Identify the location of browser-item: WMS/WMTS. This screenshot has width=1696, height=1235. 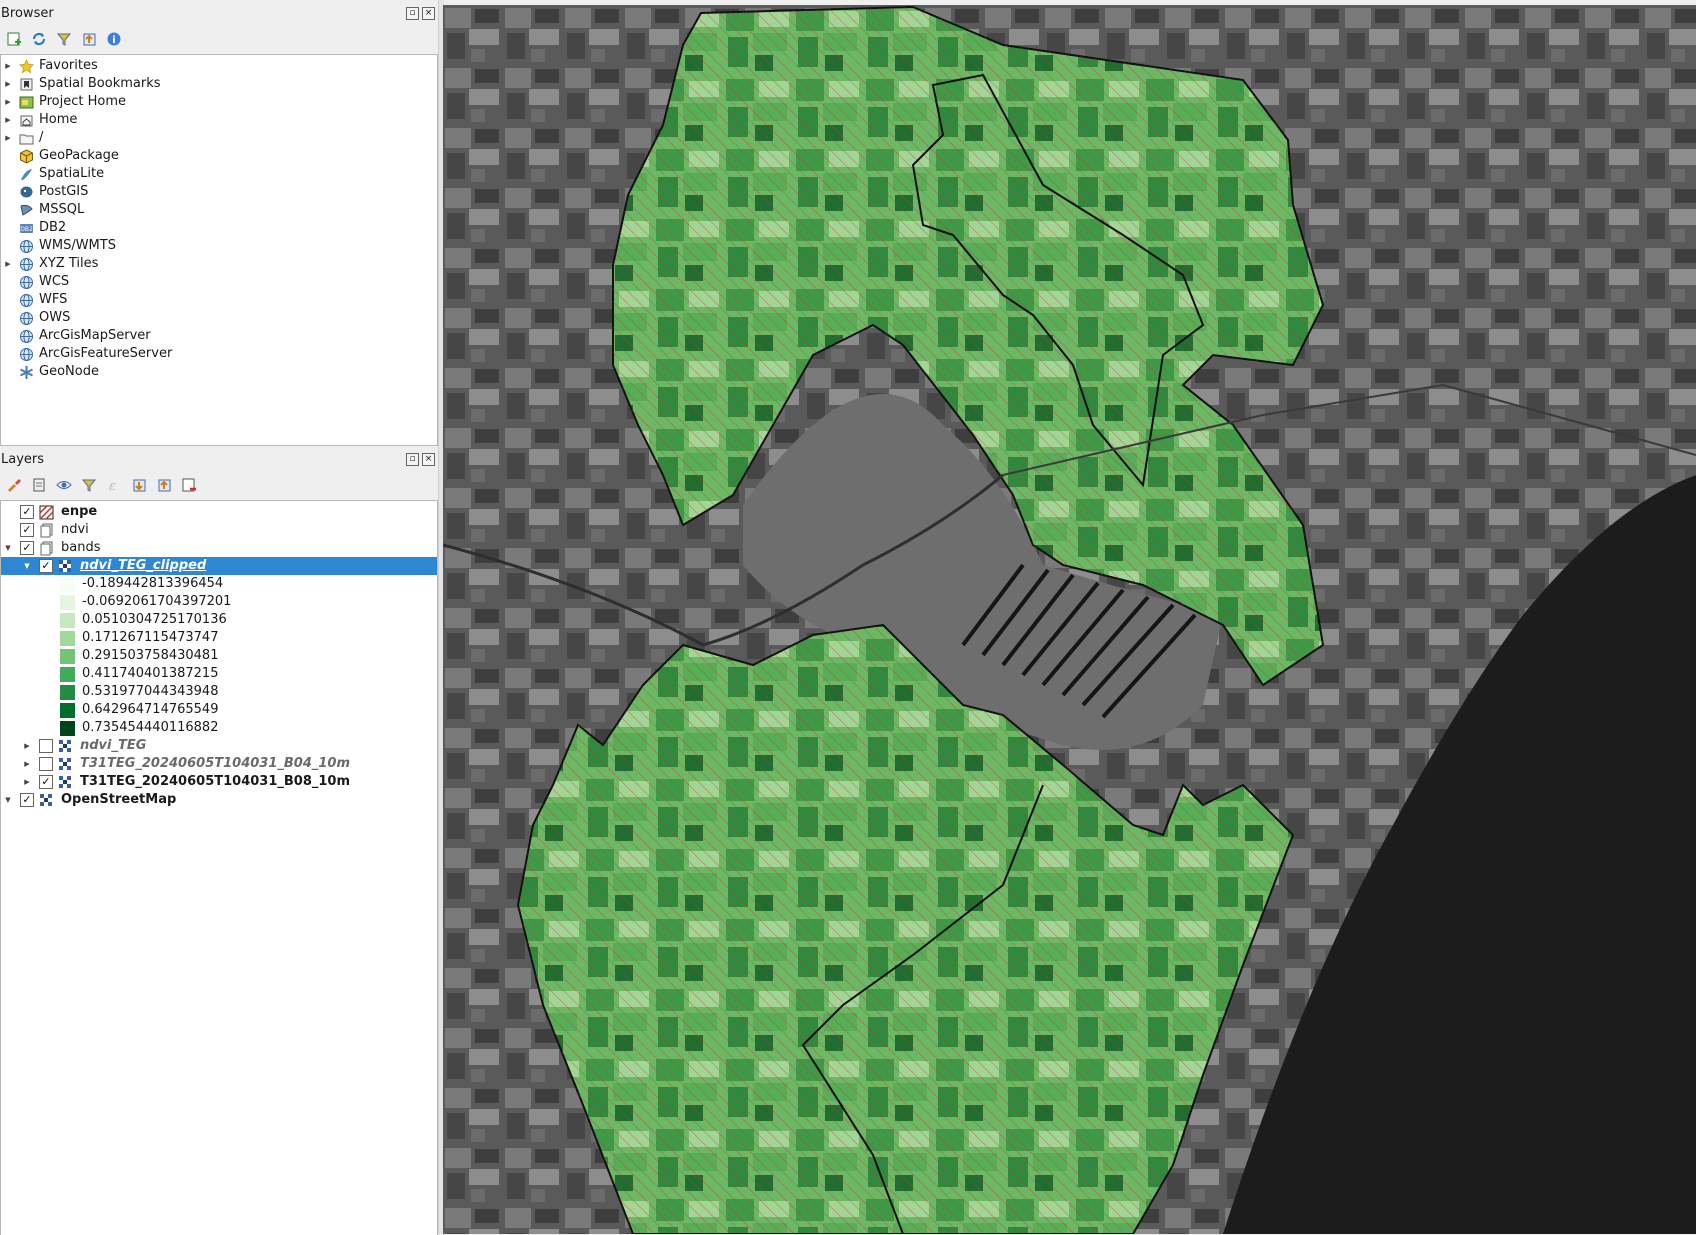
(219, 246).